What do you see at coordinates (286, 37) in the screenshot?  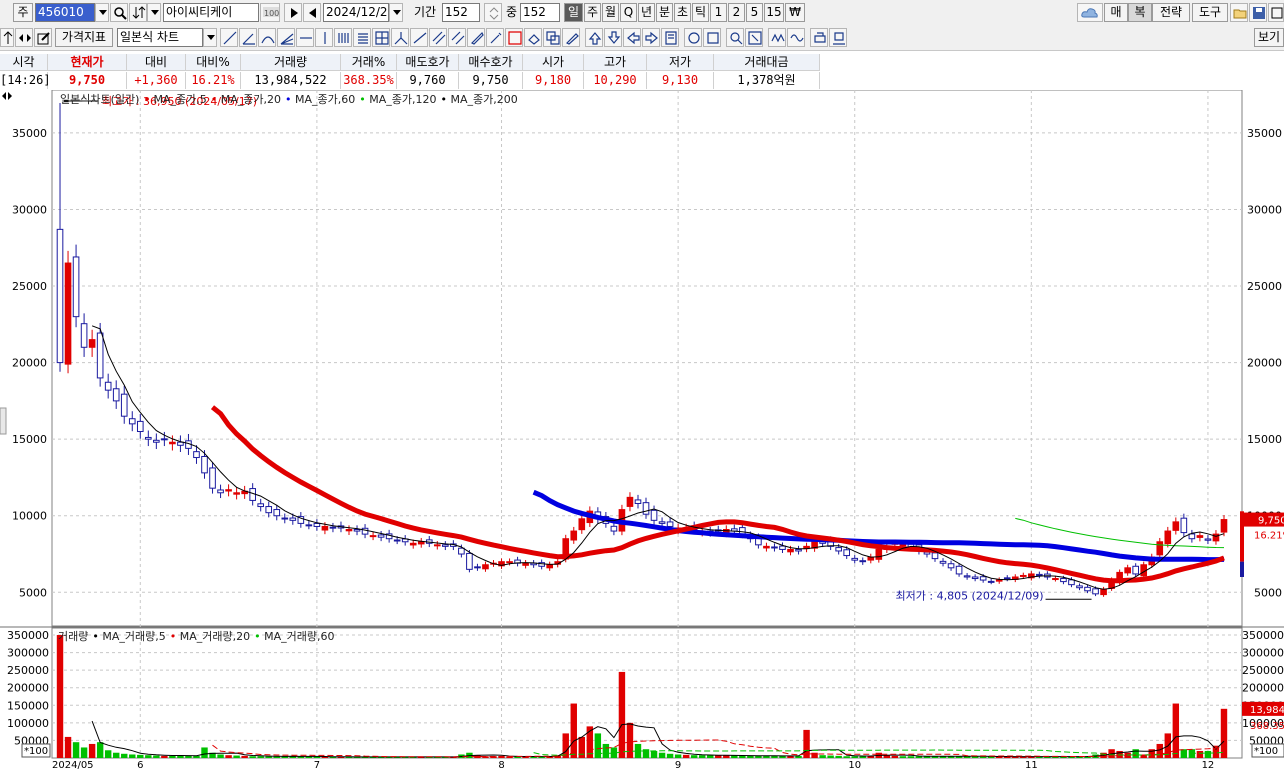 I see `fan-tool-icon` at bounding box center [286, 37].